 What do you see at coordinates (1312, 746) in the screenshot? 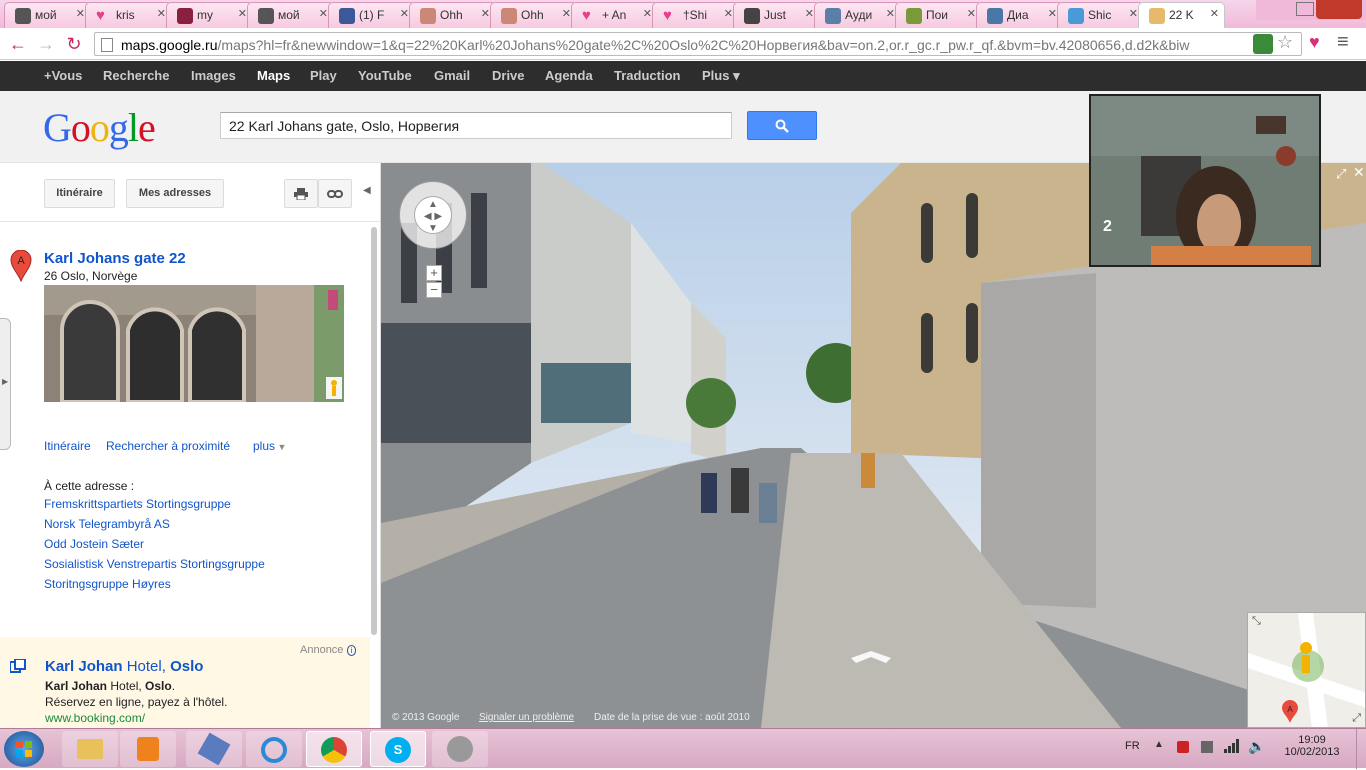
I see `clock: 19:09 10/02/2013` at bounding box center [1312, 746].